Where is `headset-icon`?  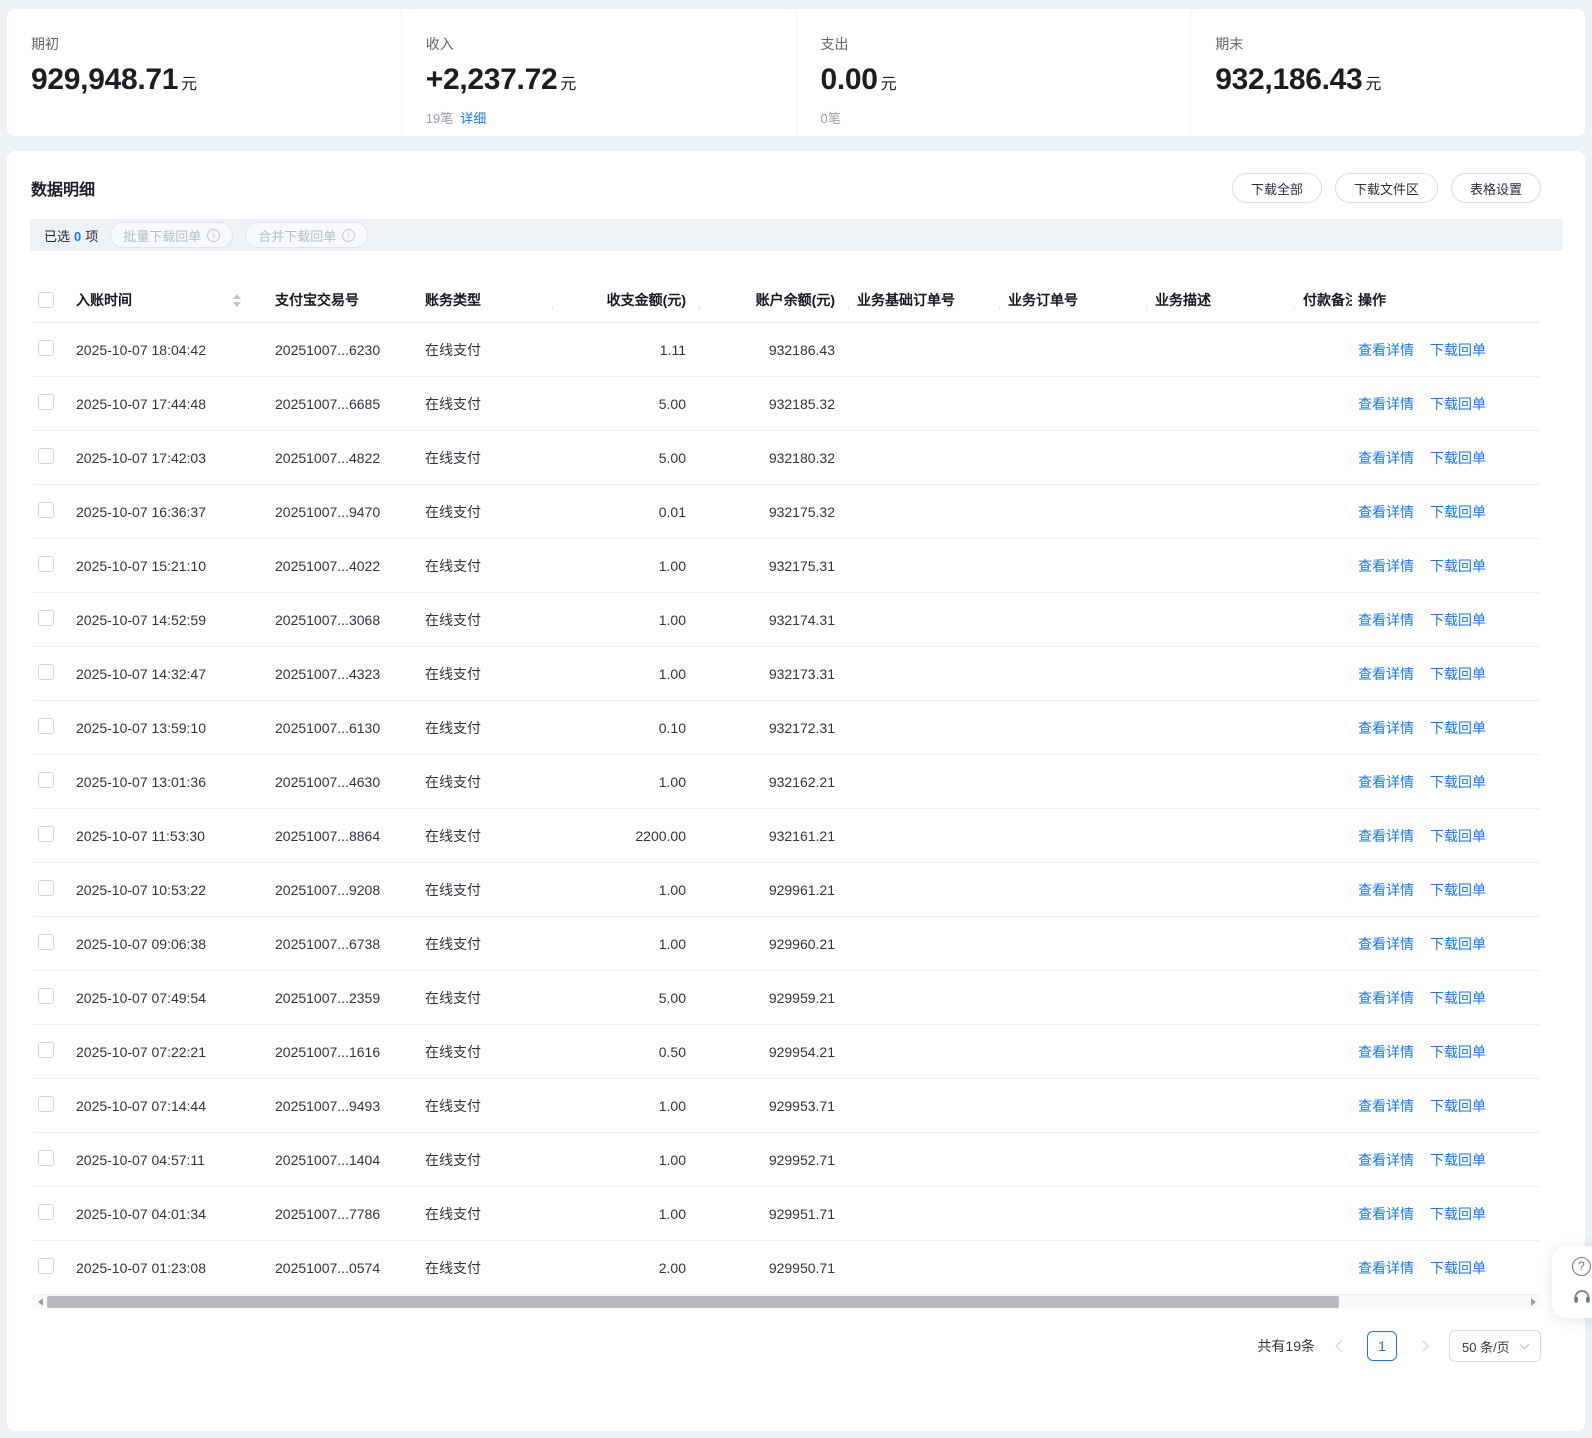 headset-icon is located at coordinates (1582, 1296).